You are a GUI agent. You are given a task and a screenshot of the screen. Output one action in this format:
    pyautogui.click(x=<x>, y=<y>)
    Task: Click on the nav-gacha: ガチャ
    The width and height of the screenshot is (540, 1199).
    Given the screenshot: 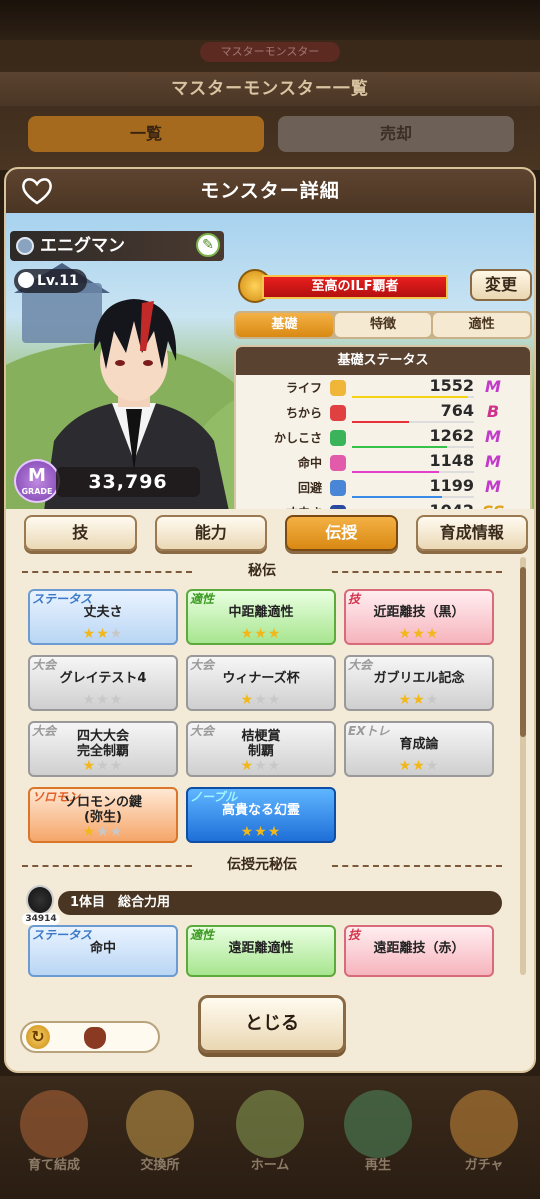 What is the action you would take?
    pyautogui.click(x=484, y=1138)
    